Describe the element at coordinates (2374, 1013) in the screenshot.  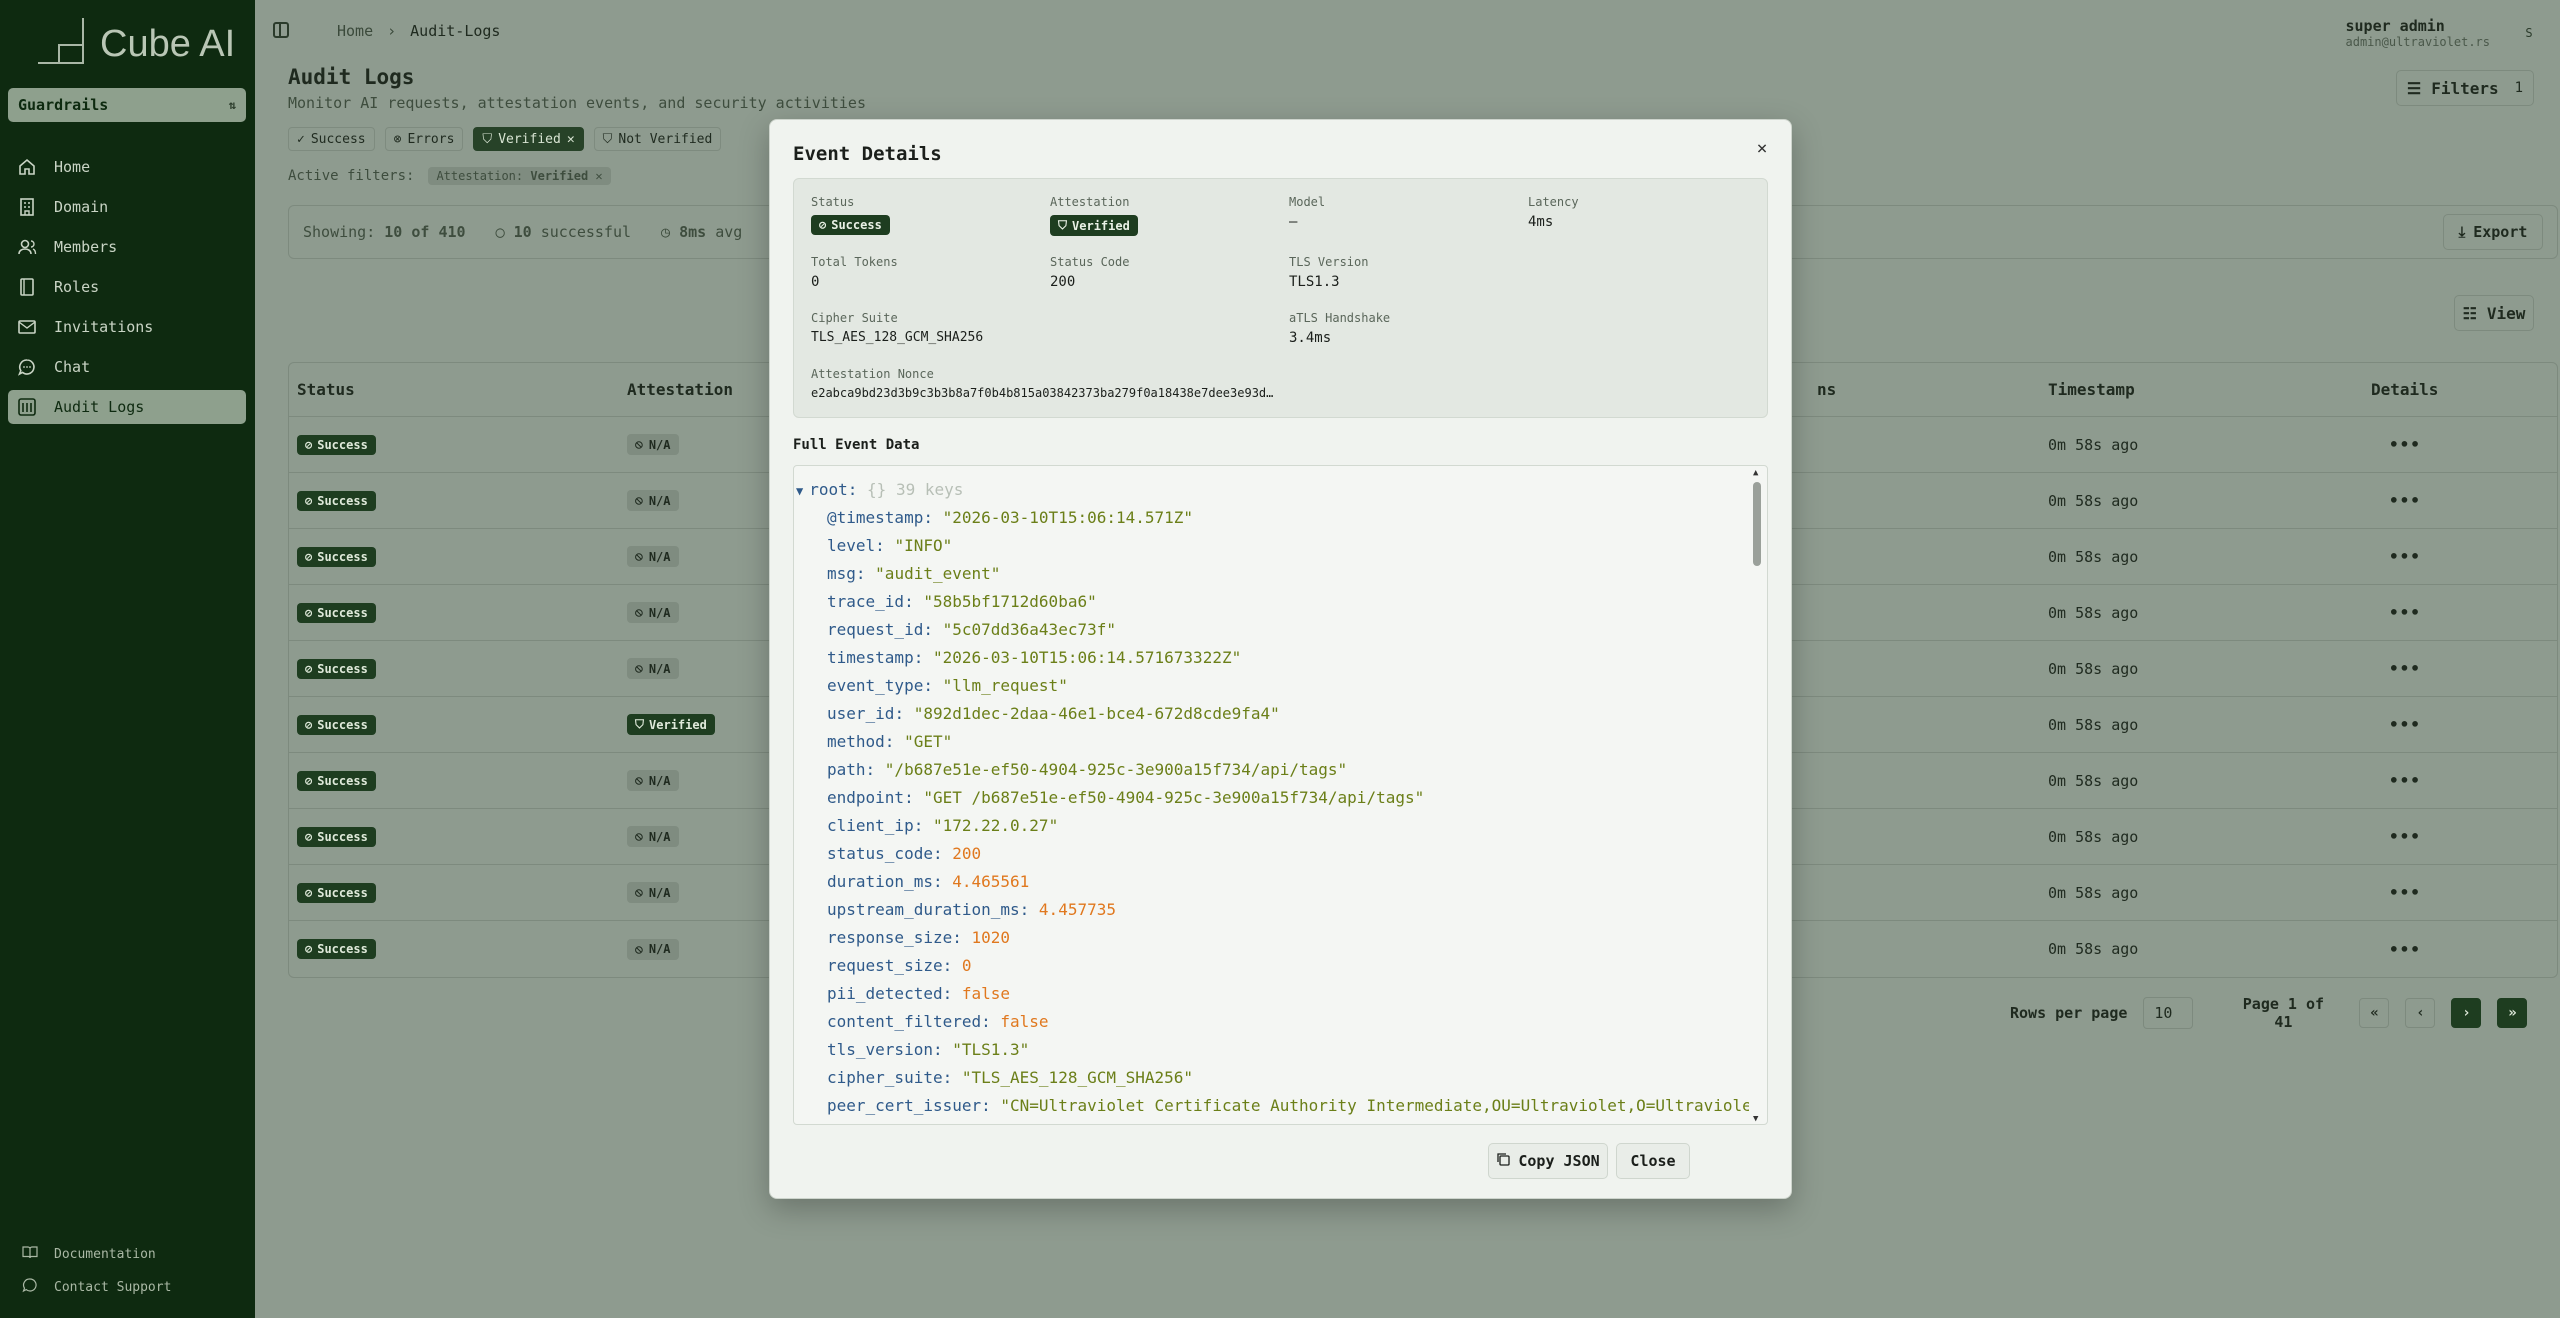
I see `first-page-button: «` at that location.